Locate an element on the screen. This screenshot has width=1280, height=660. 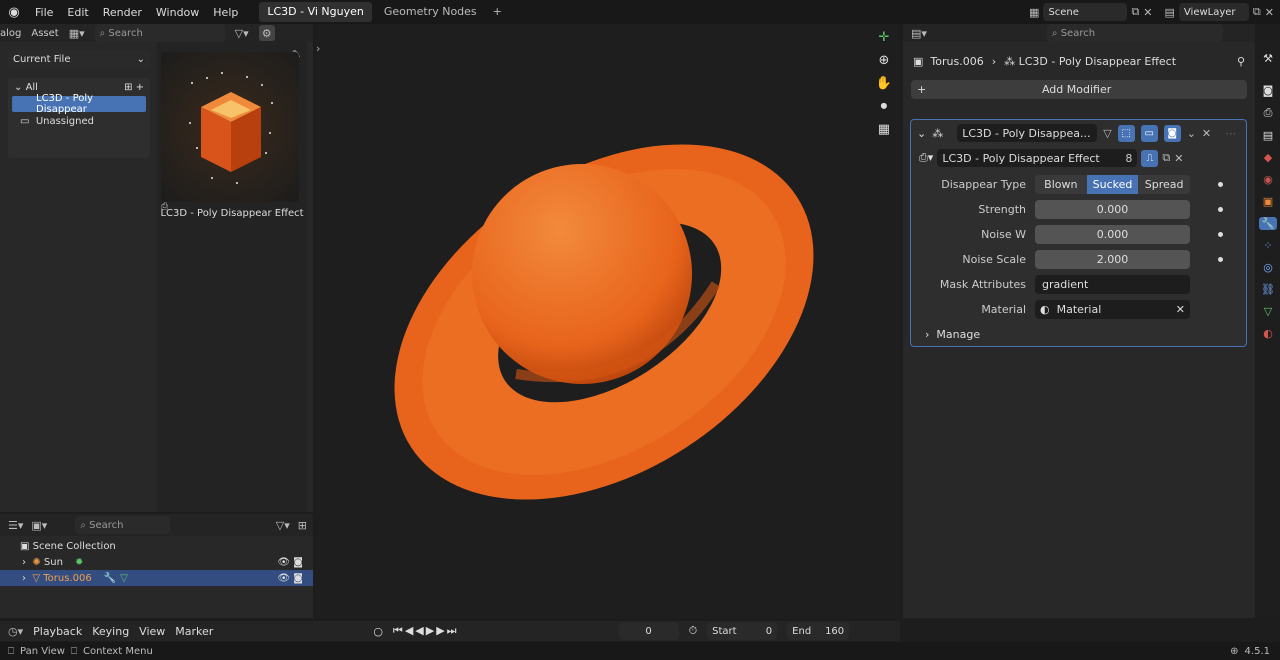
strength-slider: 0.000 is located at coordinates (1112, 209).